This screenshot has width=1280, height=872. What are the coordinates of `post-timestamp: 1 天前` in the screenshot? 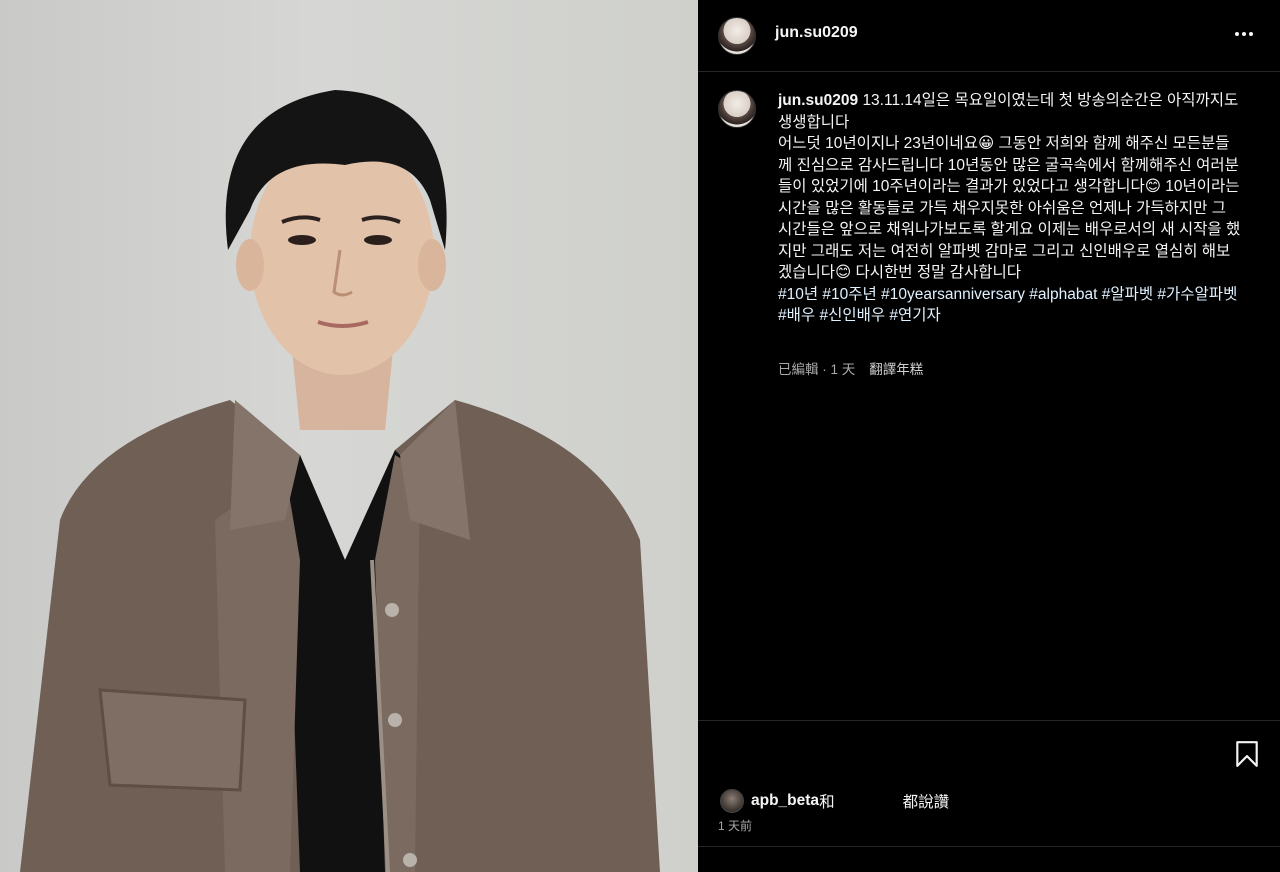 It's located at (735, 825).